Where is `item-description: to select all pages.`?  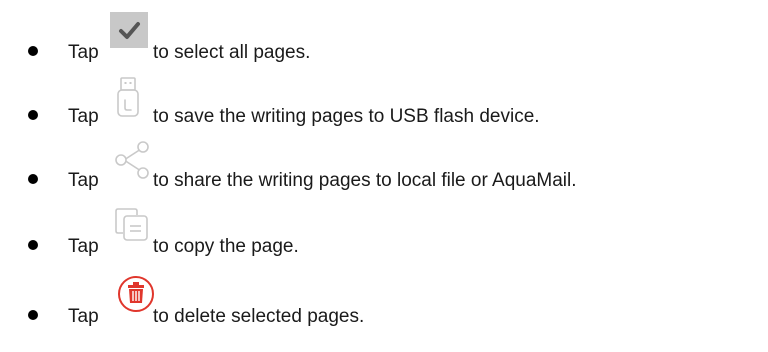 item-description: to select all pages. is located at coordinates (232, 52).